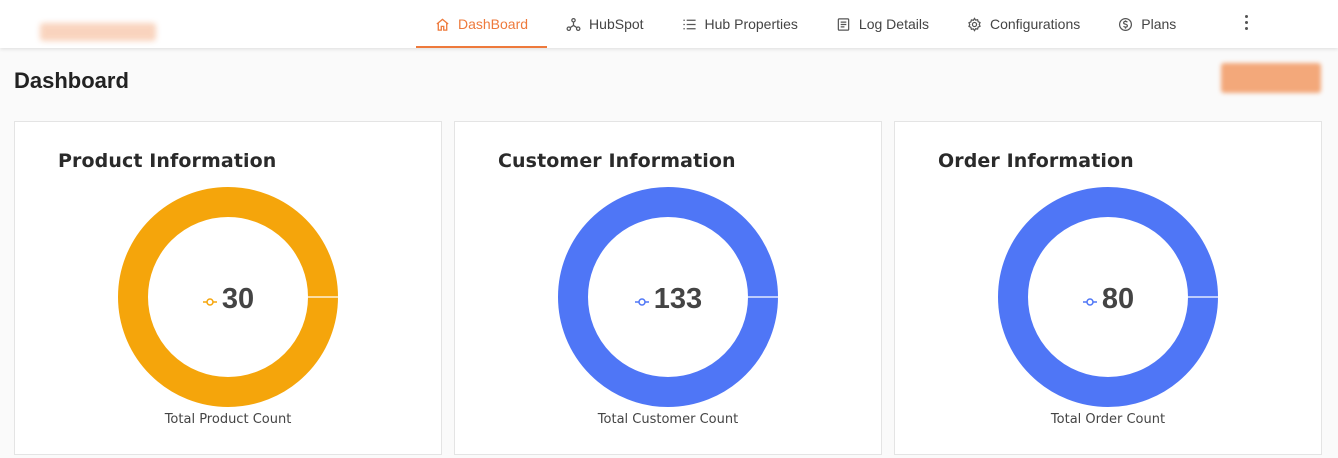 Image resolution: width=1338 pixels, height=458 pixels. What do you see at coordinates (668, 419) in the screenshot?
I see `card-caption: Total Customer Count` at bounding box center [668, 419].